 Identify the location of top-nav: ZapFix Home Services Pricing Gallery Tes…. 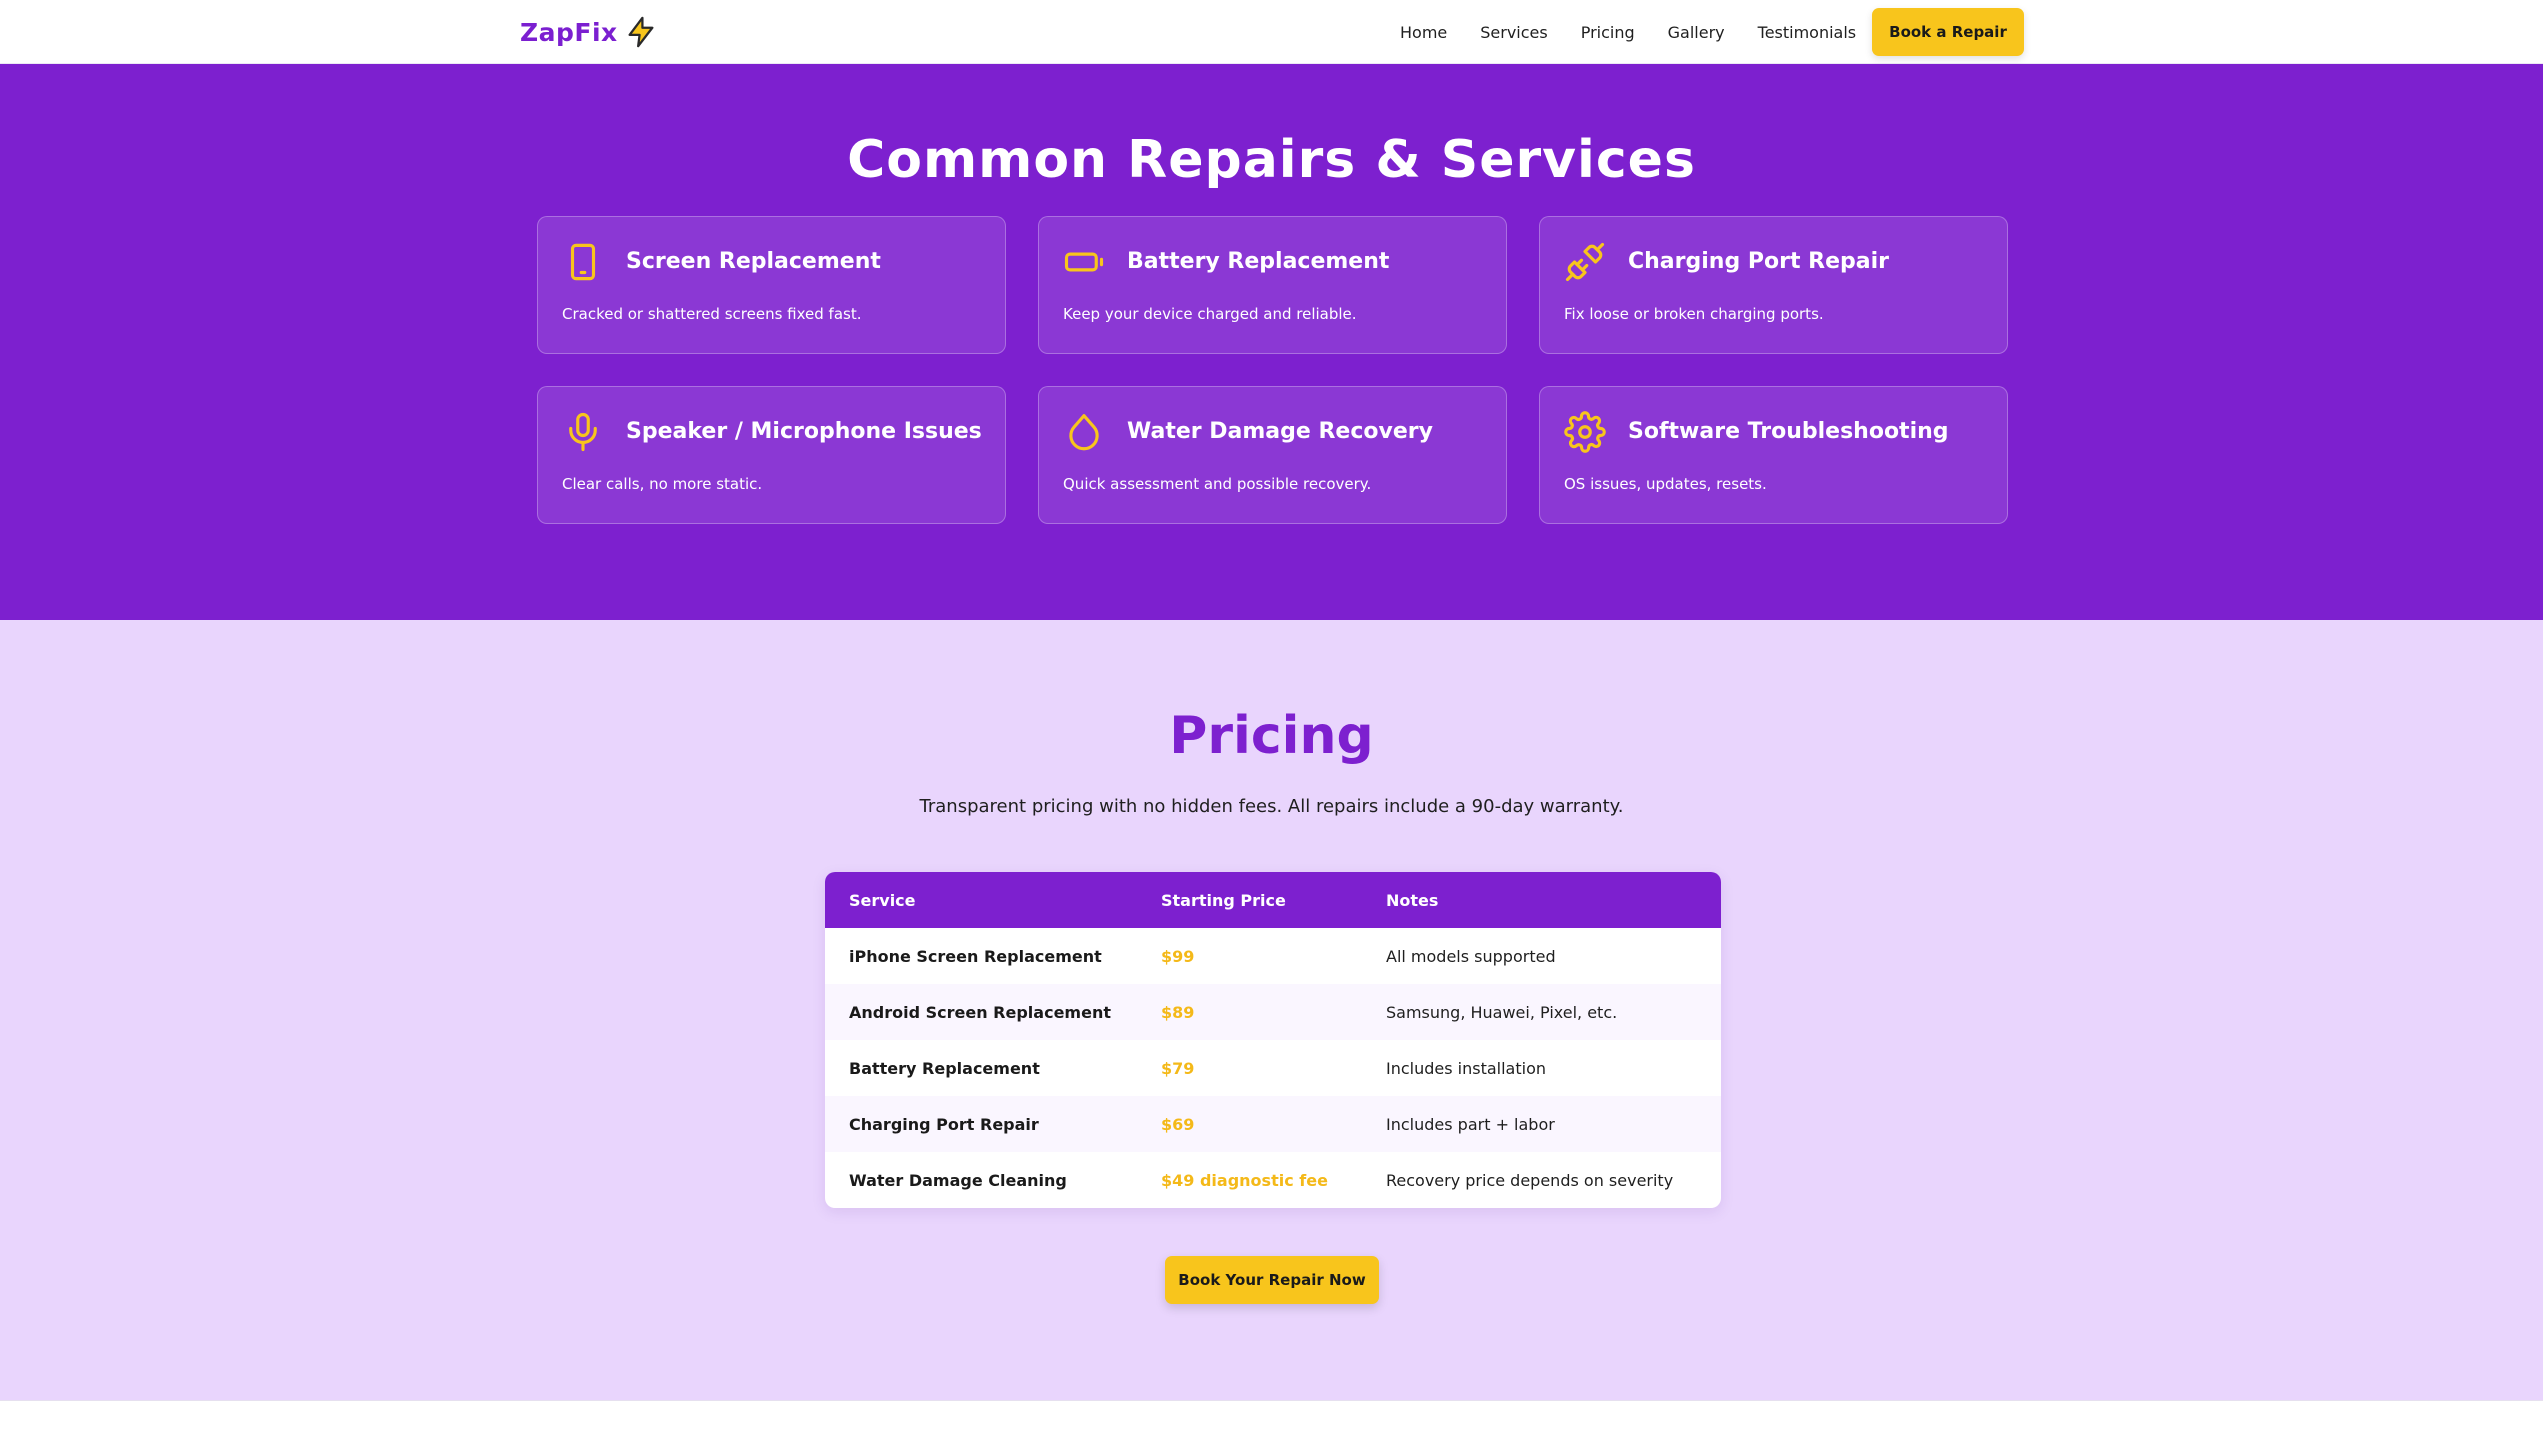
(1271, 32).